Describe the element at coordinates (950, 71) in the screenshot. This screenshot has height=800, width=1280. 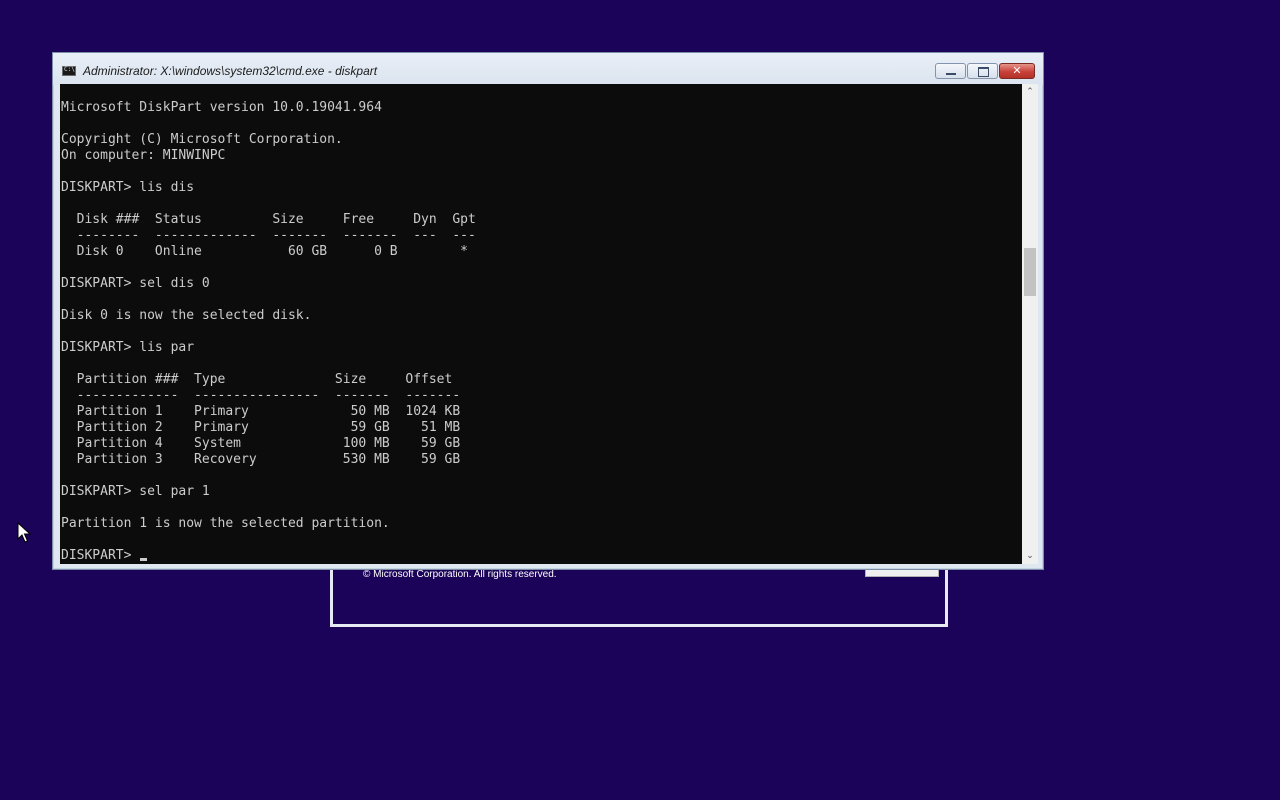
I see `minimize-button` at that location.